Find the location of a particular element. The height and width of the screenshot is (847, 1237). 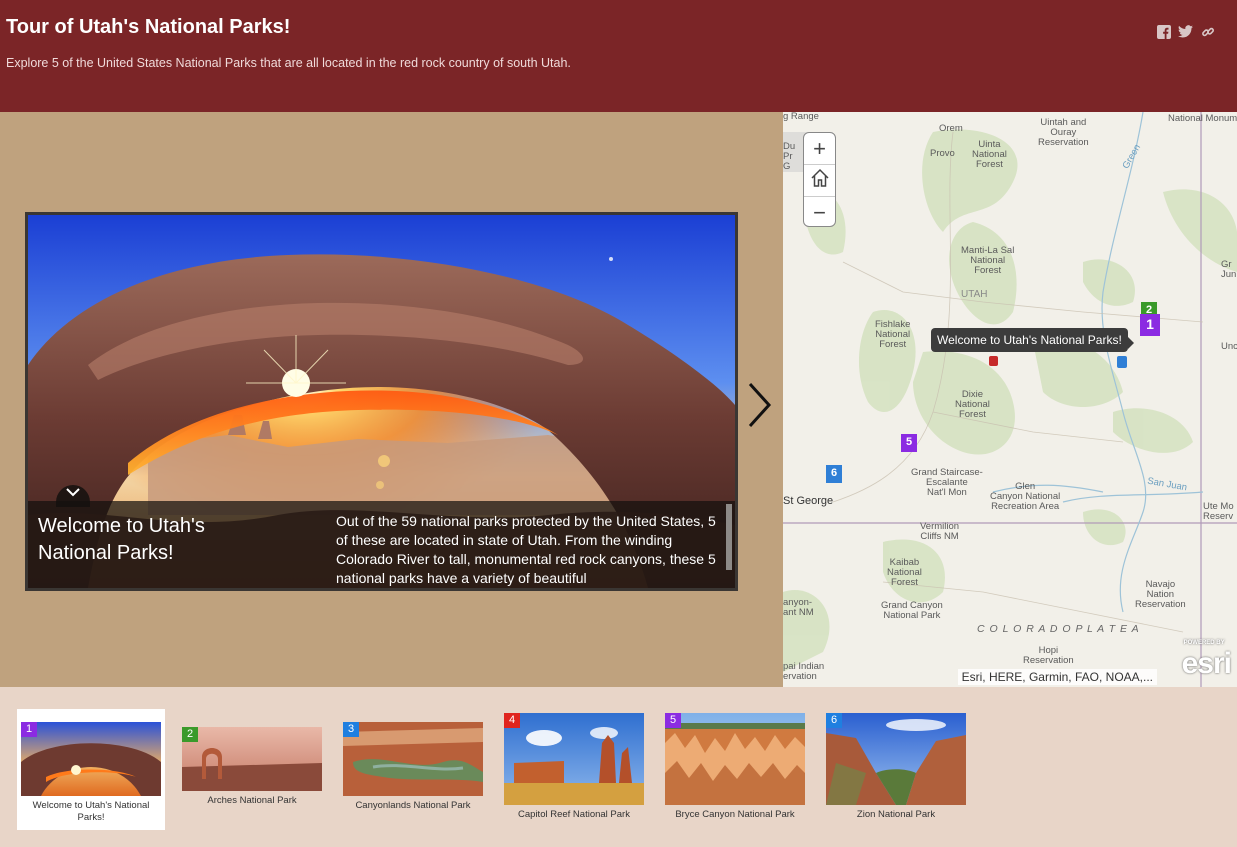

esri-logo-powered-by: POWERED BY is located at coordinates (1204, 643).